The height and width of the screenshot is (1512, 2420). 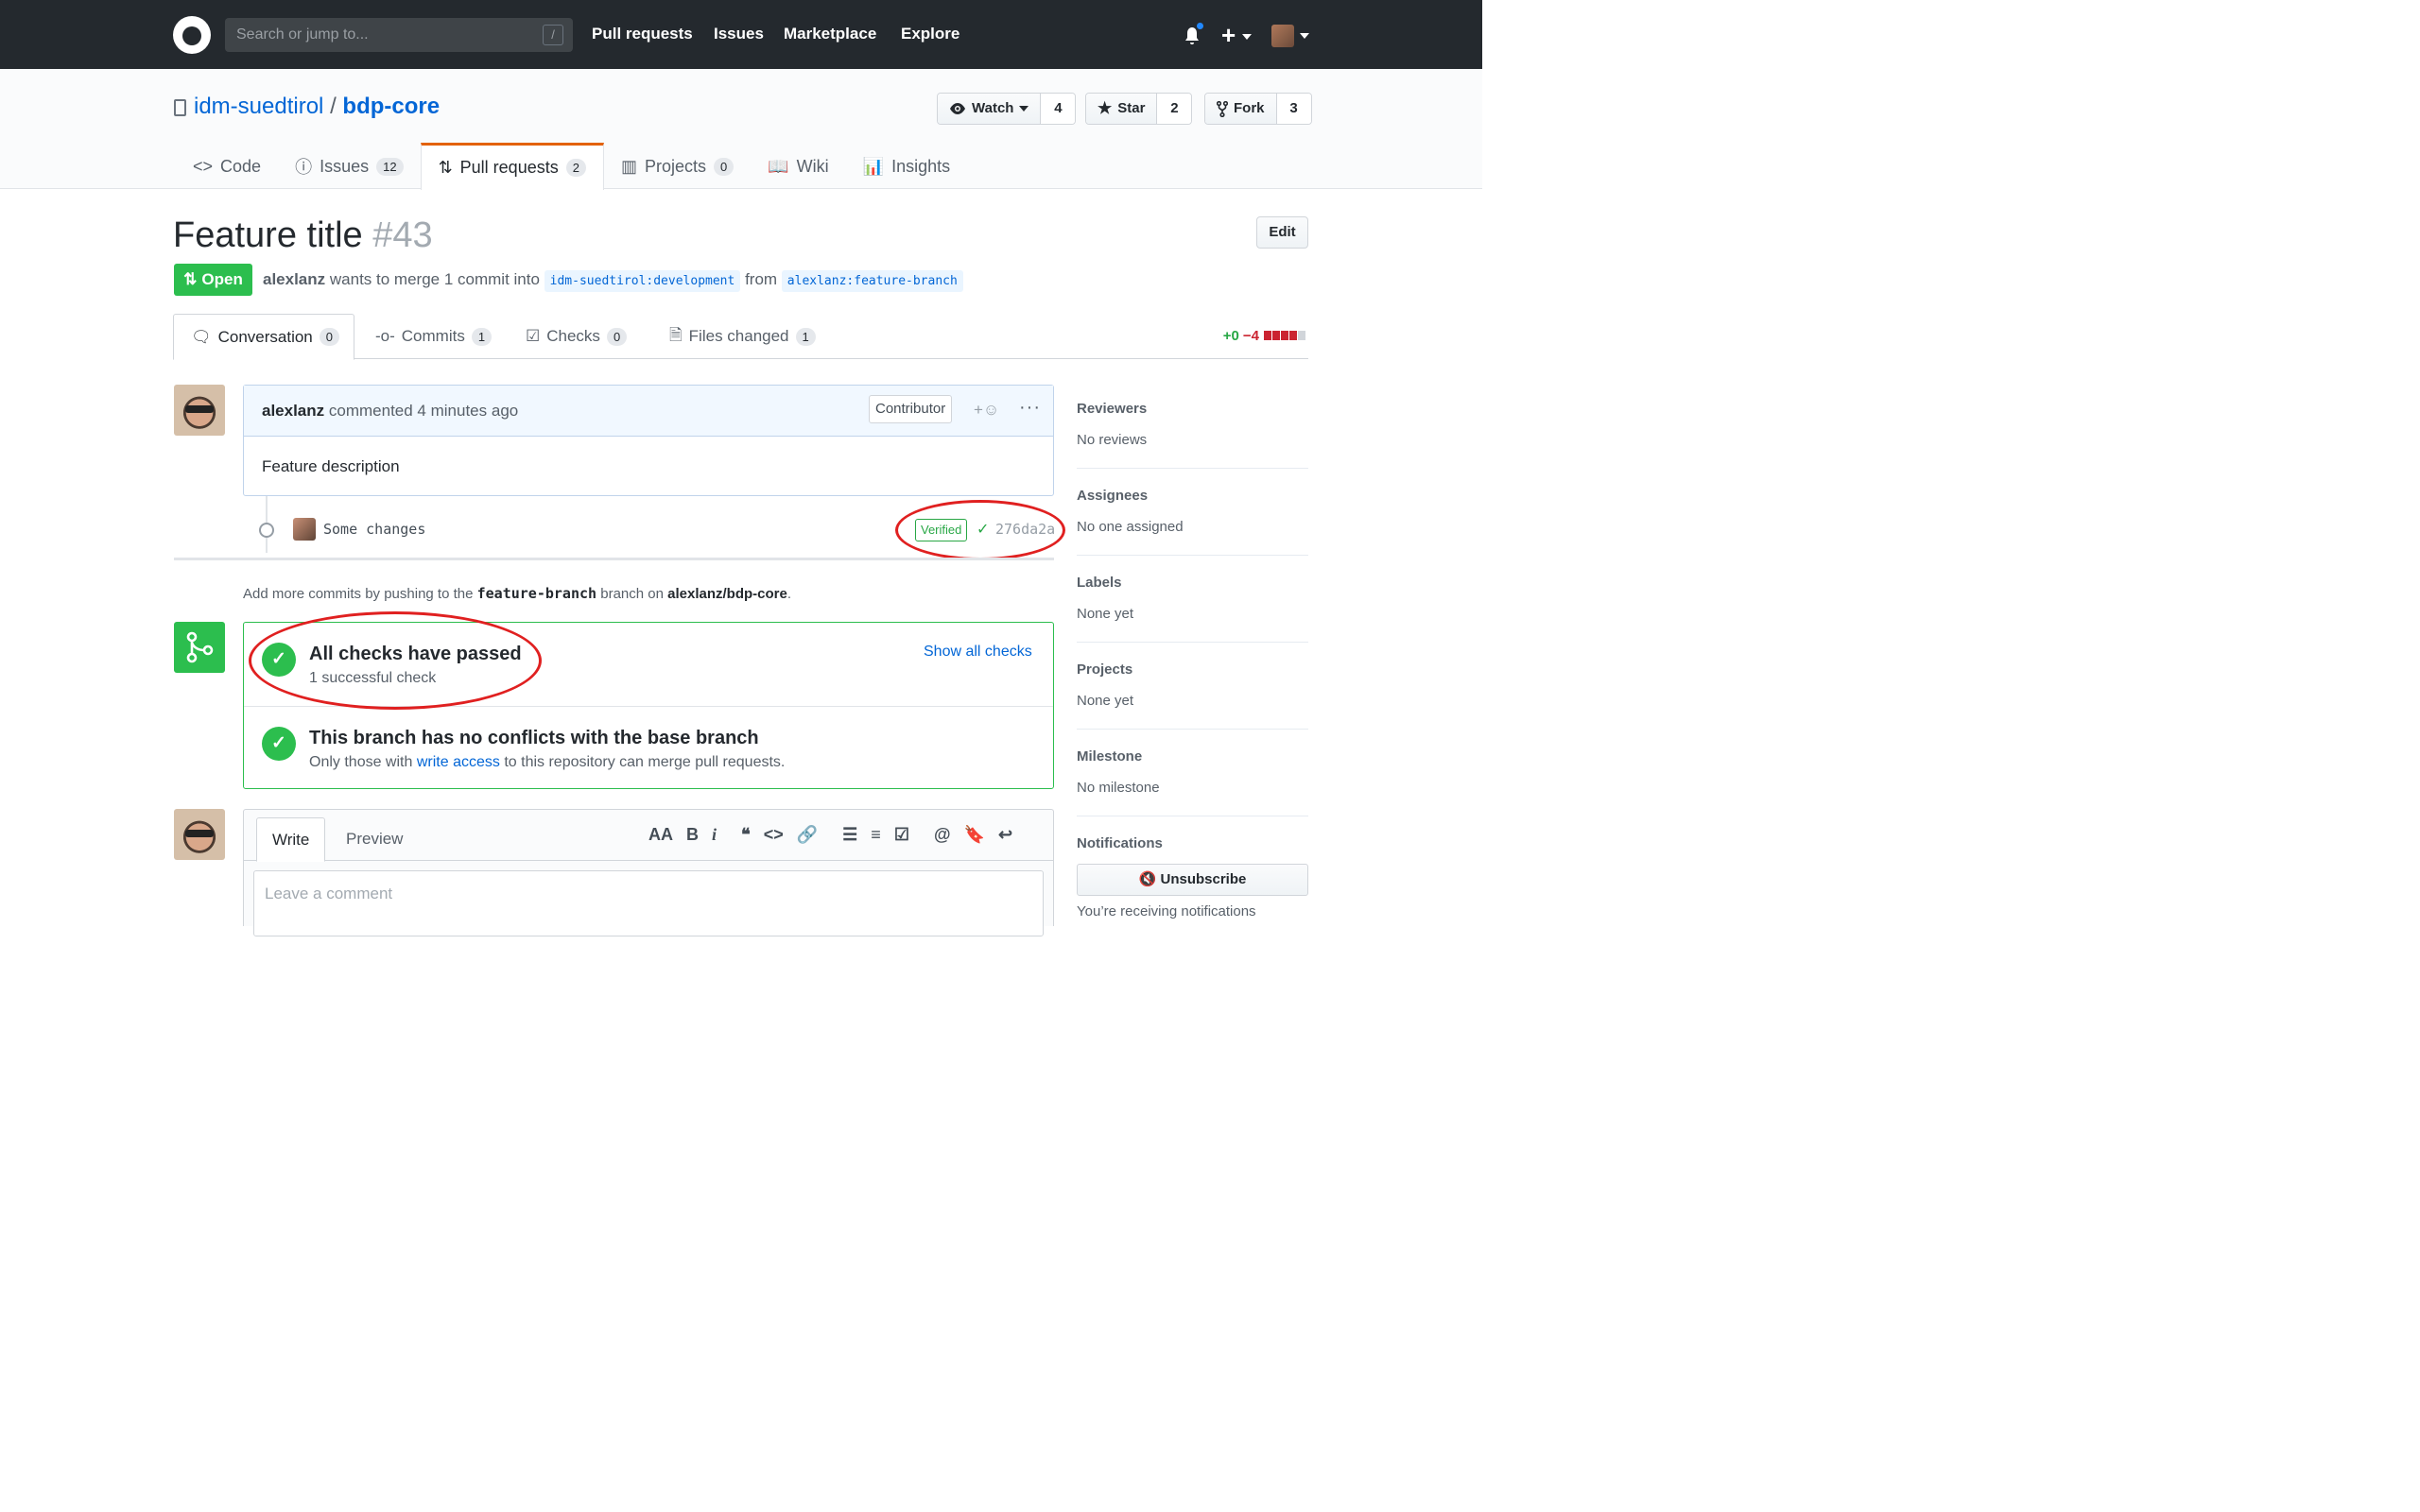 I want to click on push-note-middle: branch on, so click(x=632, y=594).